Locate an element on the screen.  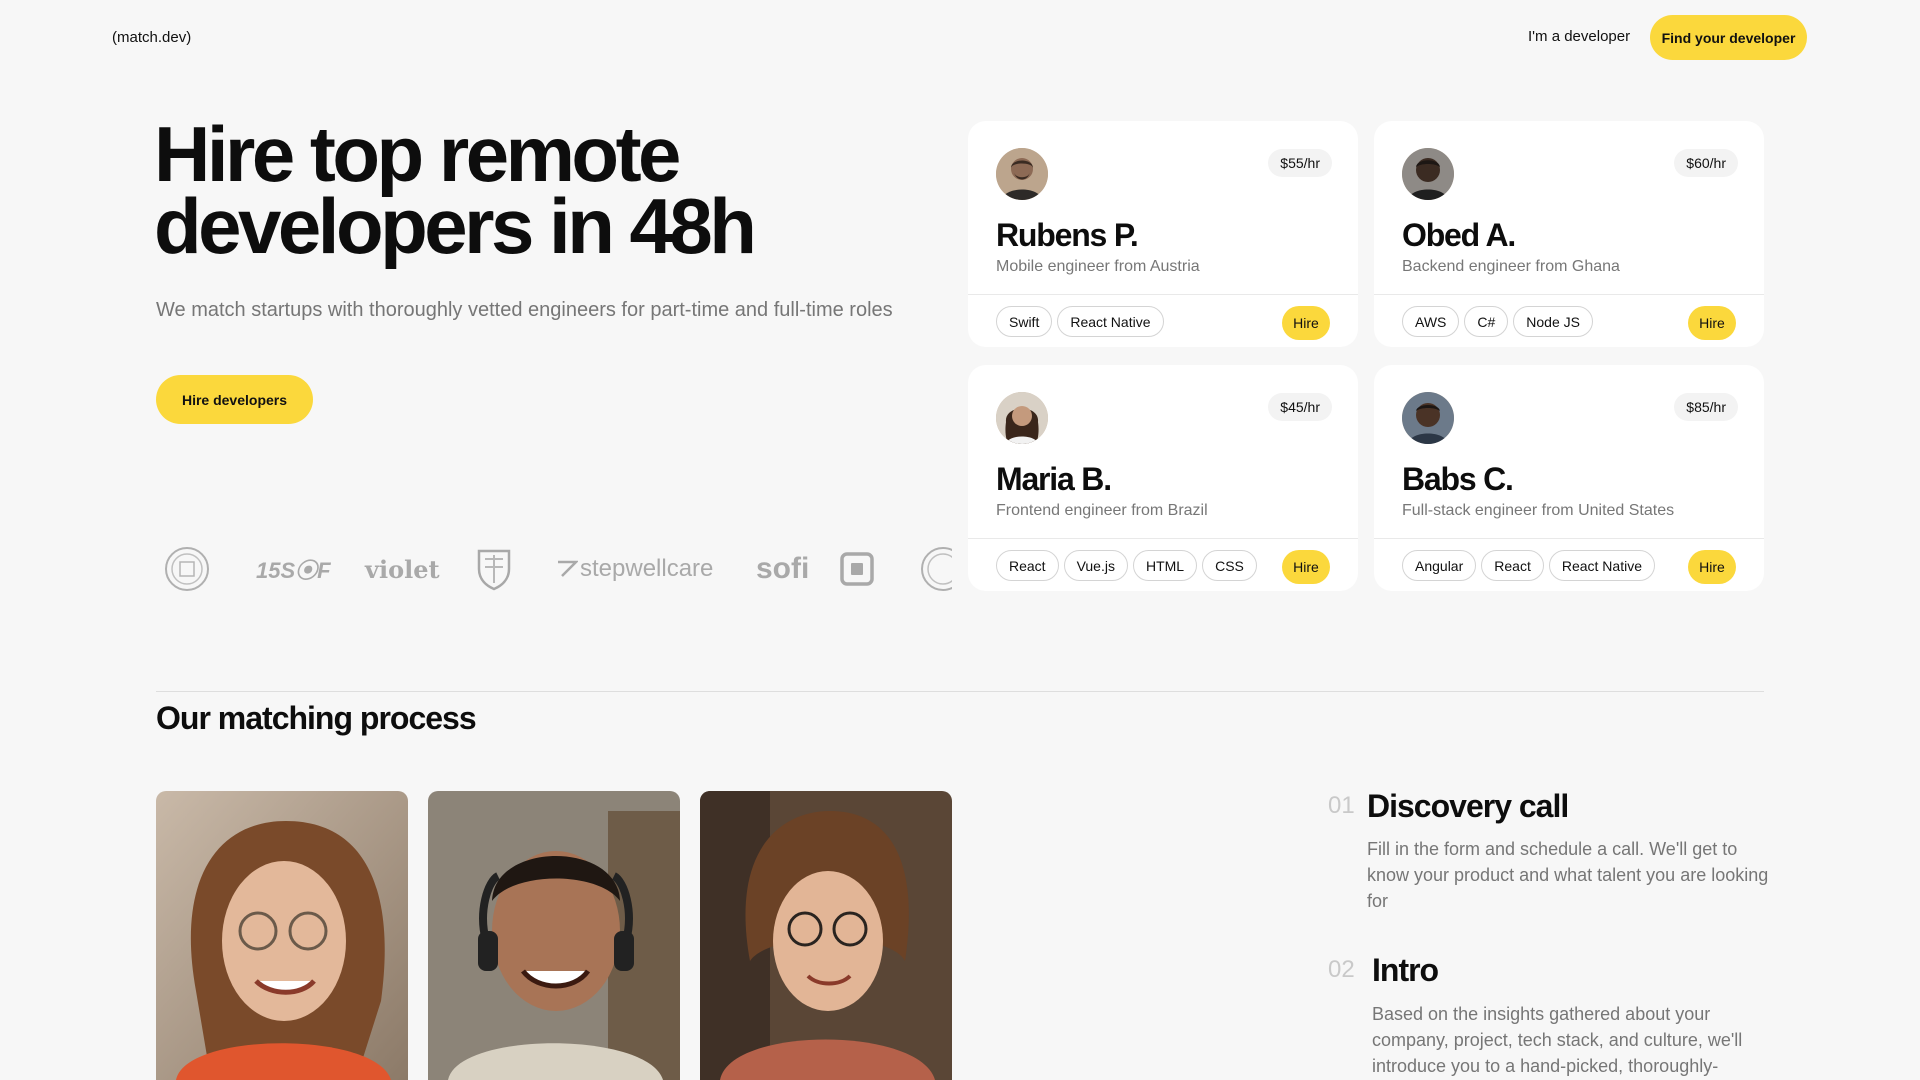
developer-role: Full-stack engineer from United States is located at coordinates (1538, 510).